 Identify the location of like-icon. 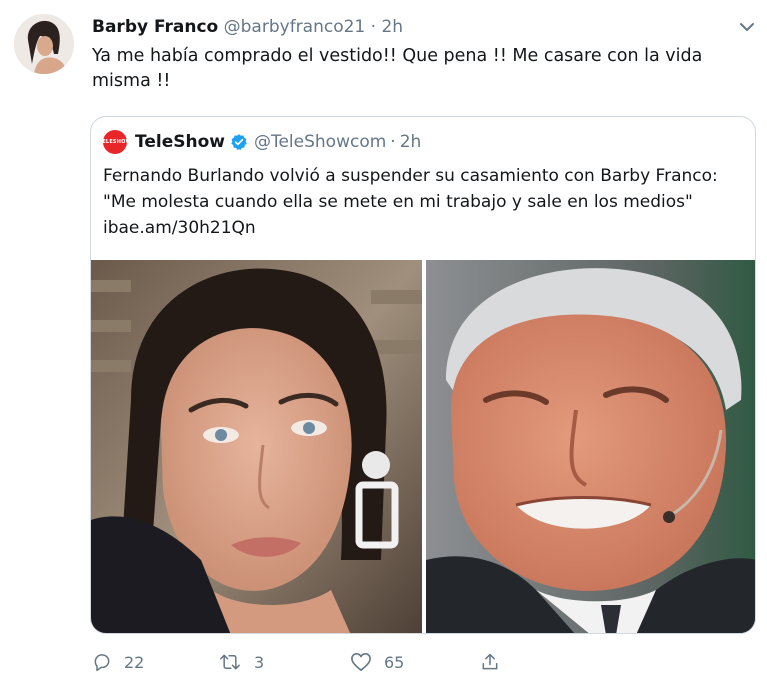
(361, 662).